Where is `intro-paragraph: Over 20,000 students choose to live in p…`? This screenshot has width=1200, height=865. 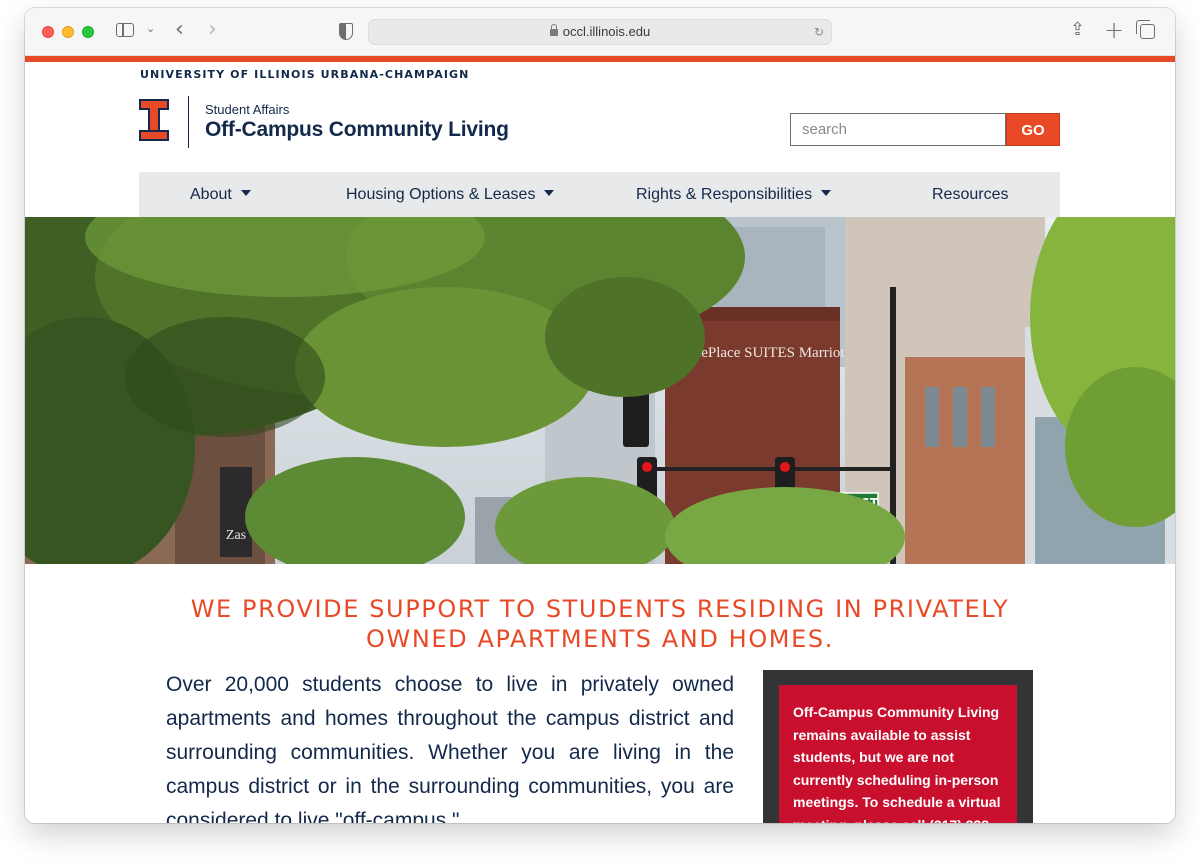 intro-paragraph: Over 20,000 students choose to live in p… is located at coordinates (450, 748).